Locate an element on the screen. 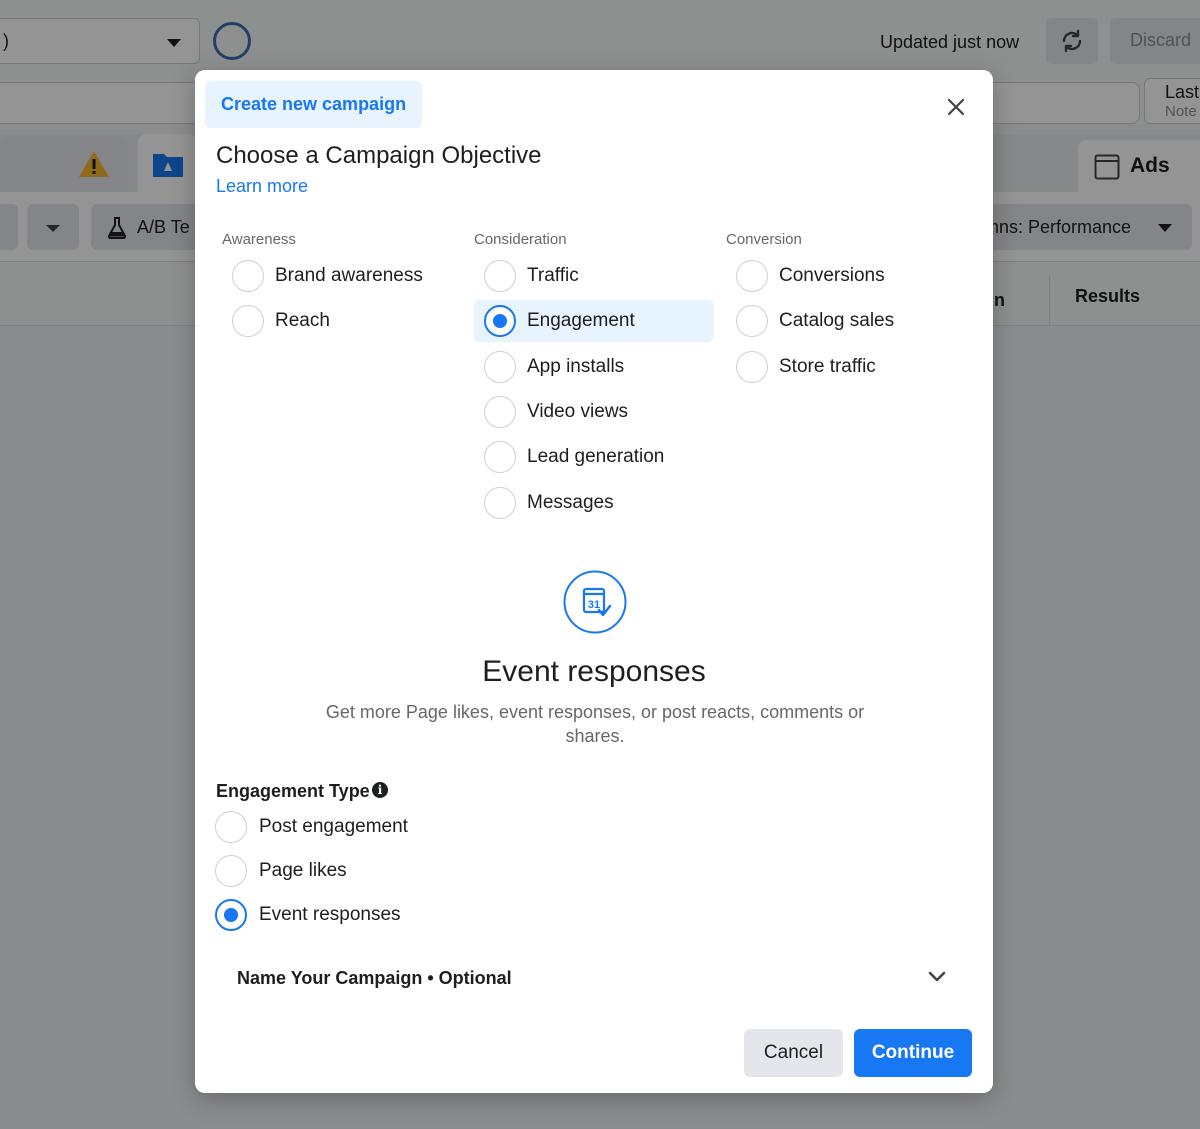  objective-conversions: Conversions is located at coordinates (846, 276).